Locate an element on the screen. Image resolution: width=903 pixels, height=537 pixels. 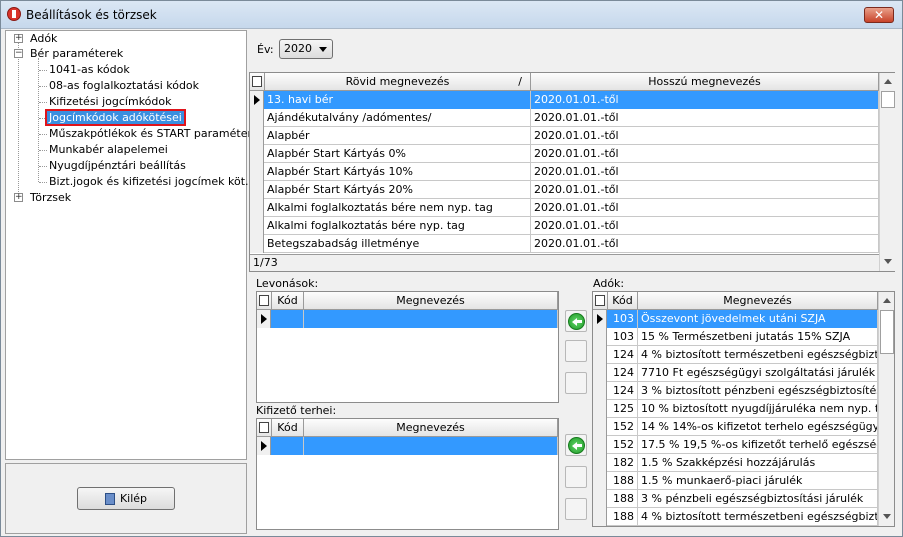
year-label: Év: is located at coordinates (265, 49).